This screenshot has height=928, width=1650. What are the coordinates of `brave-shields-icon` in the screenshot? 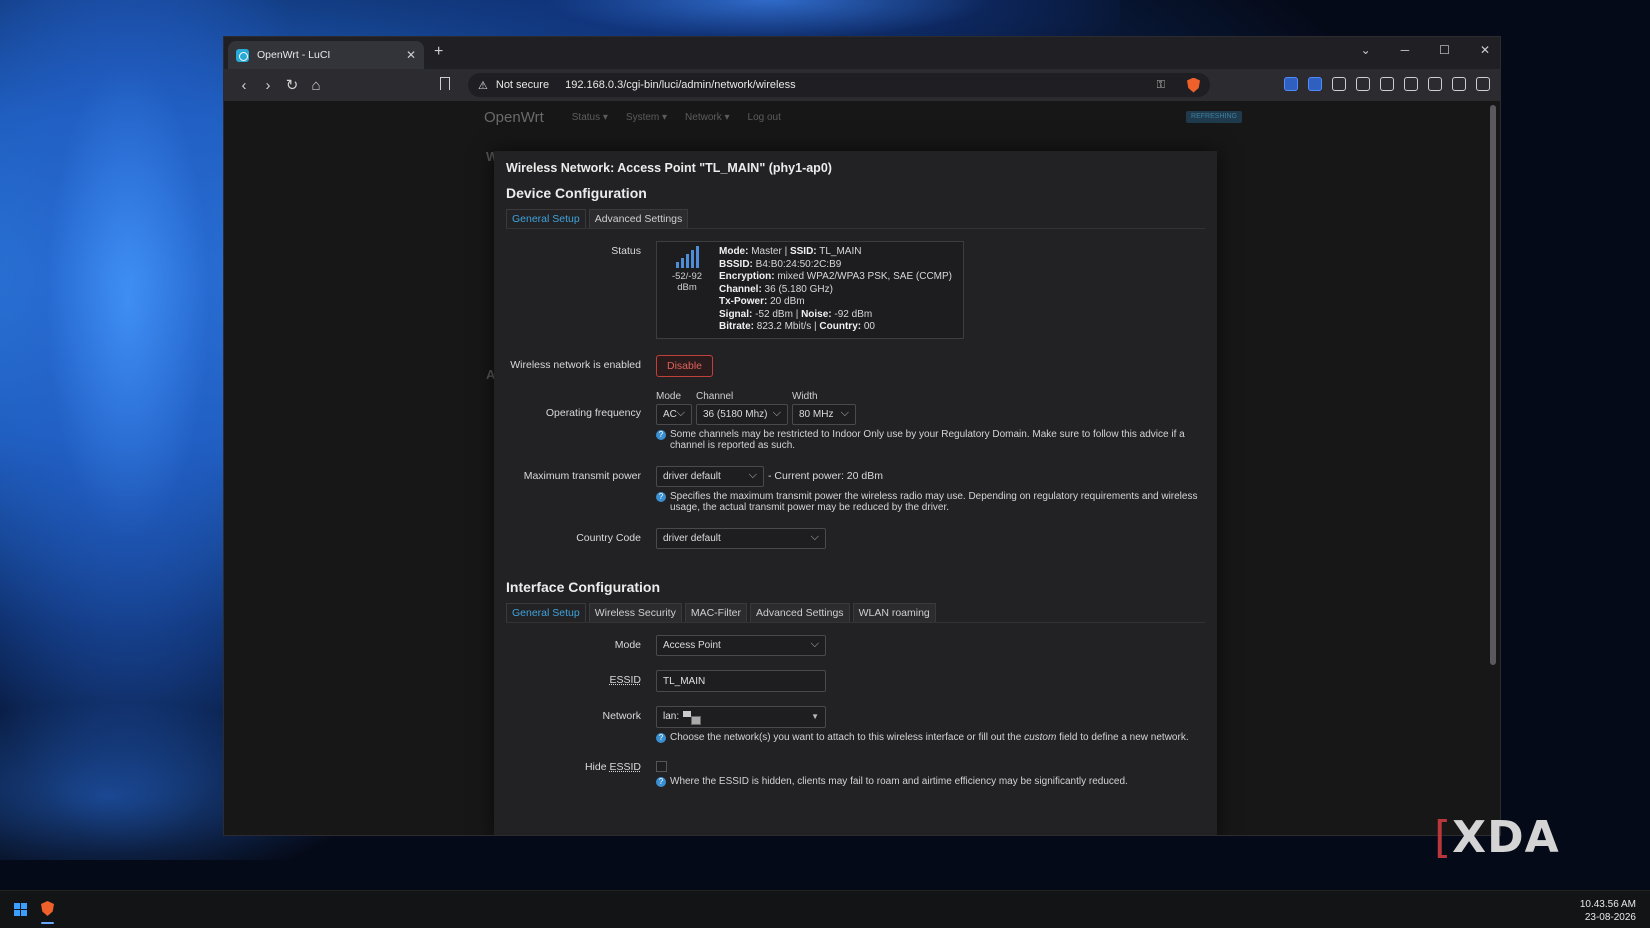 It's located at (1193, 85).